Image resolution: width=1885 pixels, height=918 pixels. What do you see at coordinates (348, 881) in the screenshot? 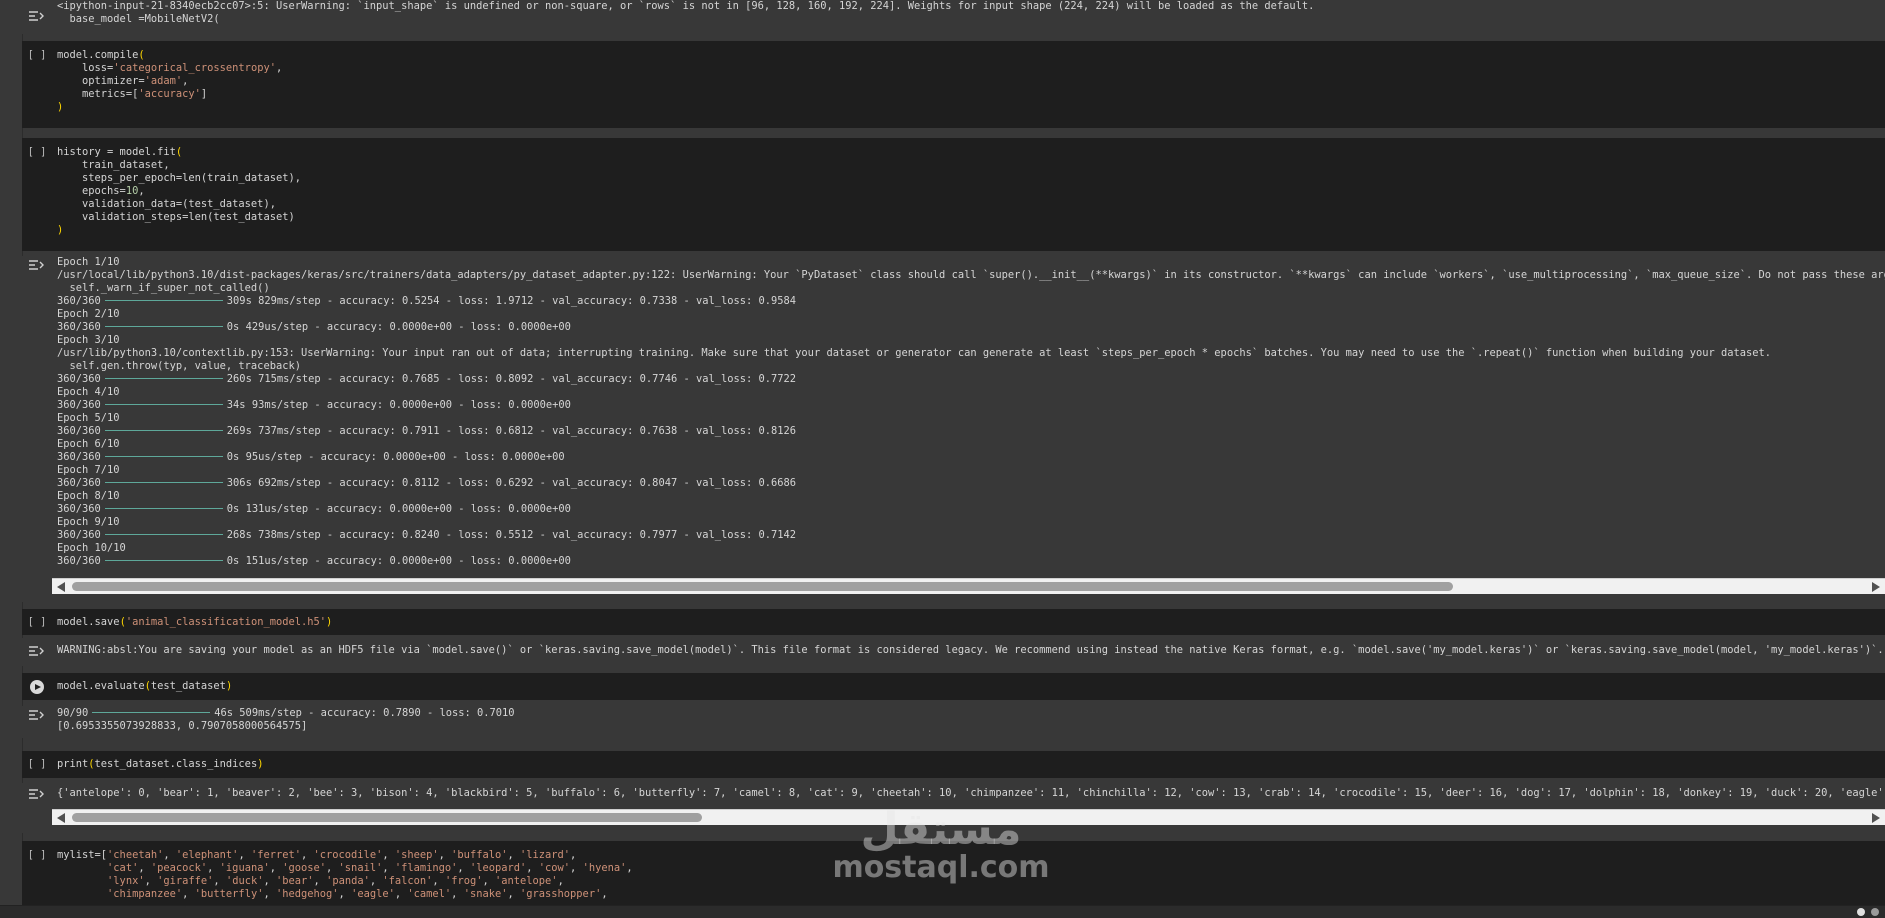
I see `string-literal: 'panda'` at bounding box center [348, 881].